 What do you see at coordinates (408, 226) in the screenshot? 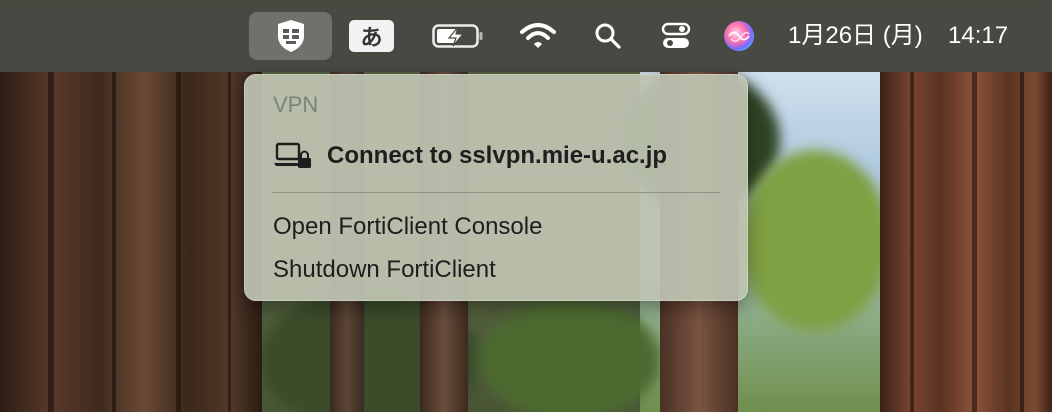
I see `open-console-label: Open FortiClient Console` at bounding box center [408, 226].